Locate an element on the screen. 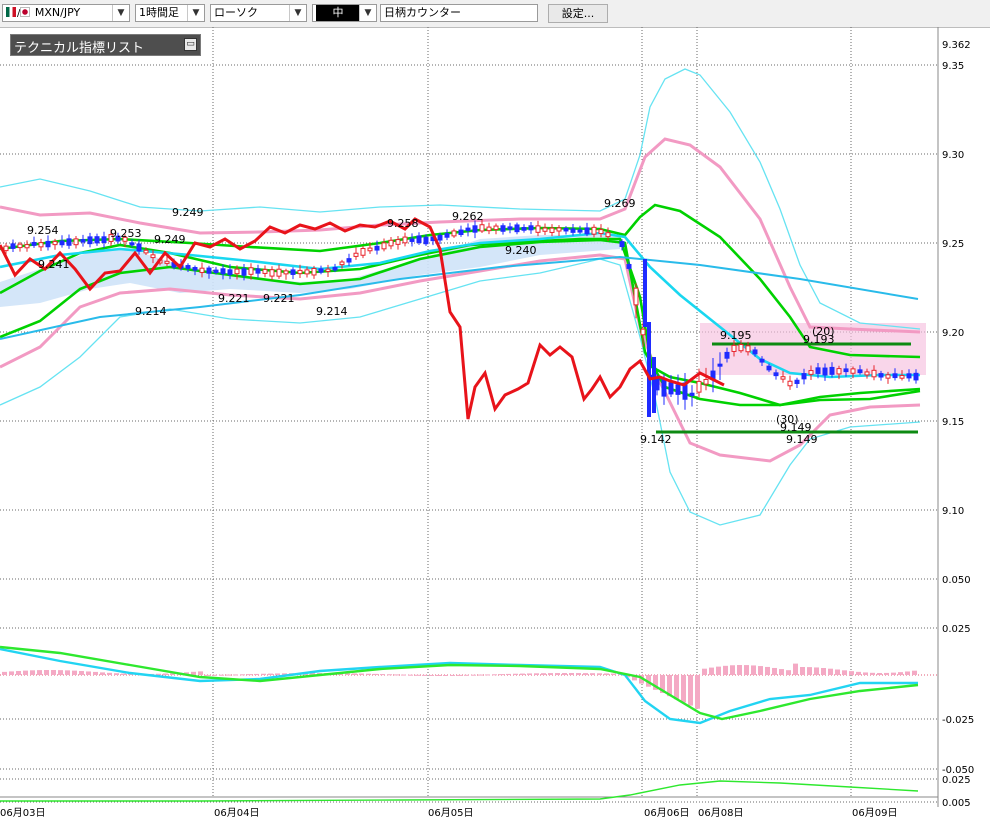 The width and height of the screenshot is (990, 820). price-annotation: 9.241 is located at coordinates (54, 264).